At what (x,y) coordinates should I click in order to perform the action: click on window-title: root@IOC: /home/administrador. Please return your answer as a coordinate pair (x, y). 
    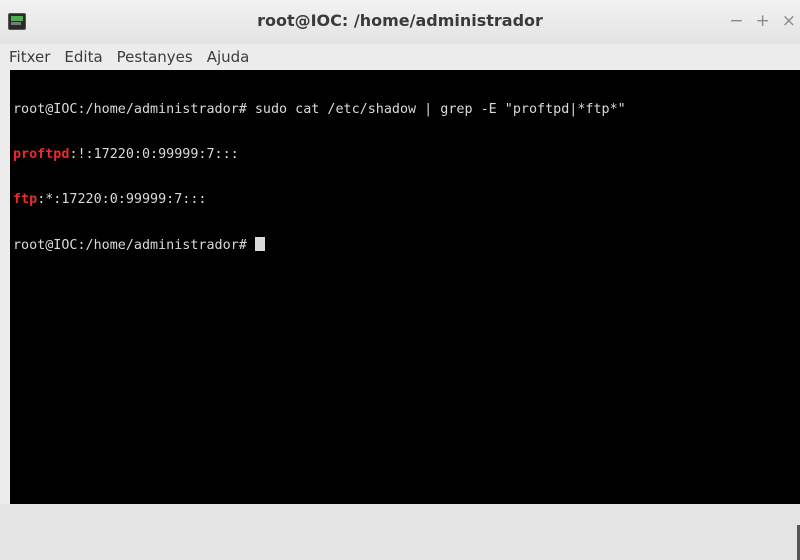
    Looking at the image, I should click on (400, 20).